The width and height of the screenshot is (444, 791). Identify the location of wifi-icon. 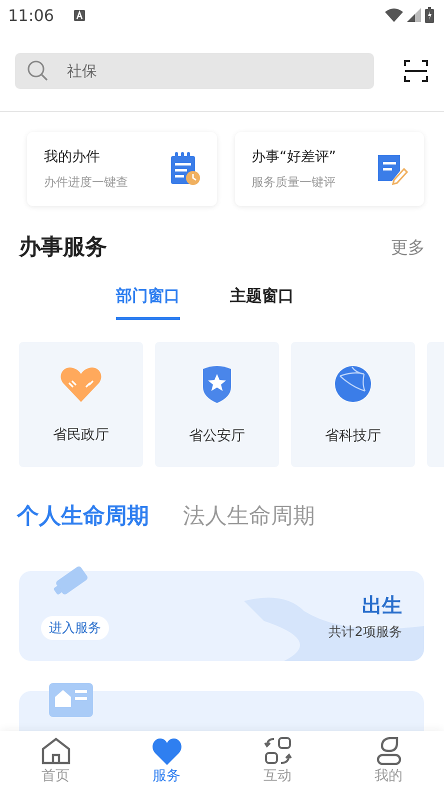
(394, 15).